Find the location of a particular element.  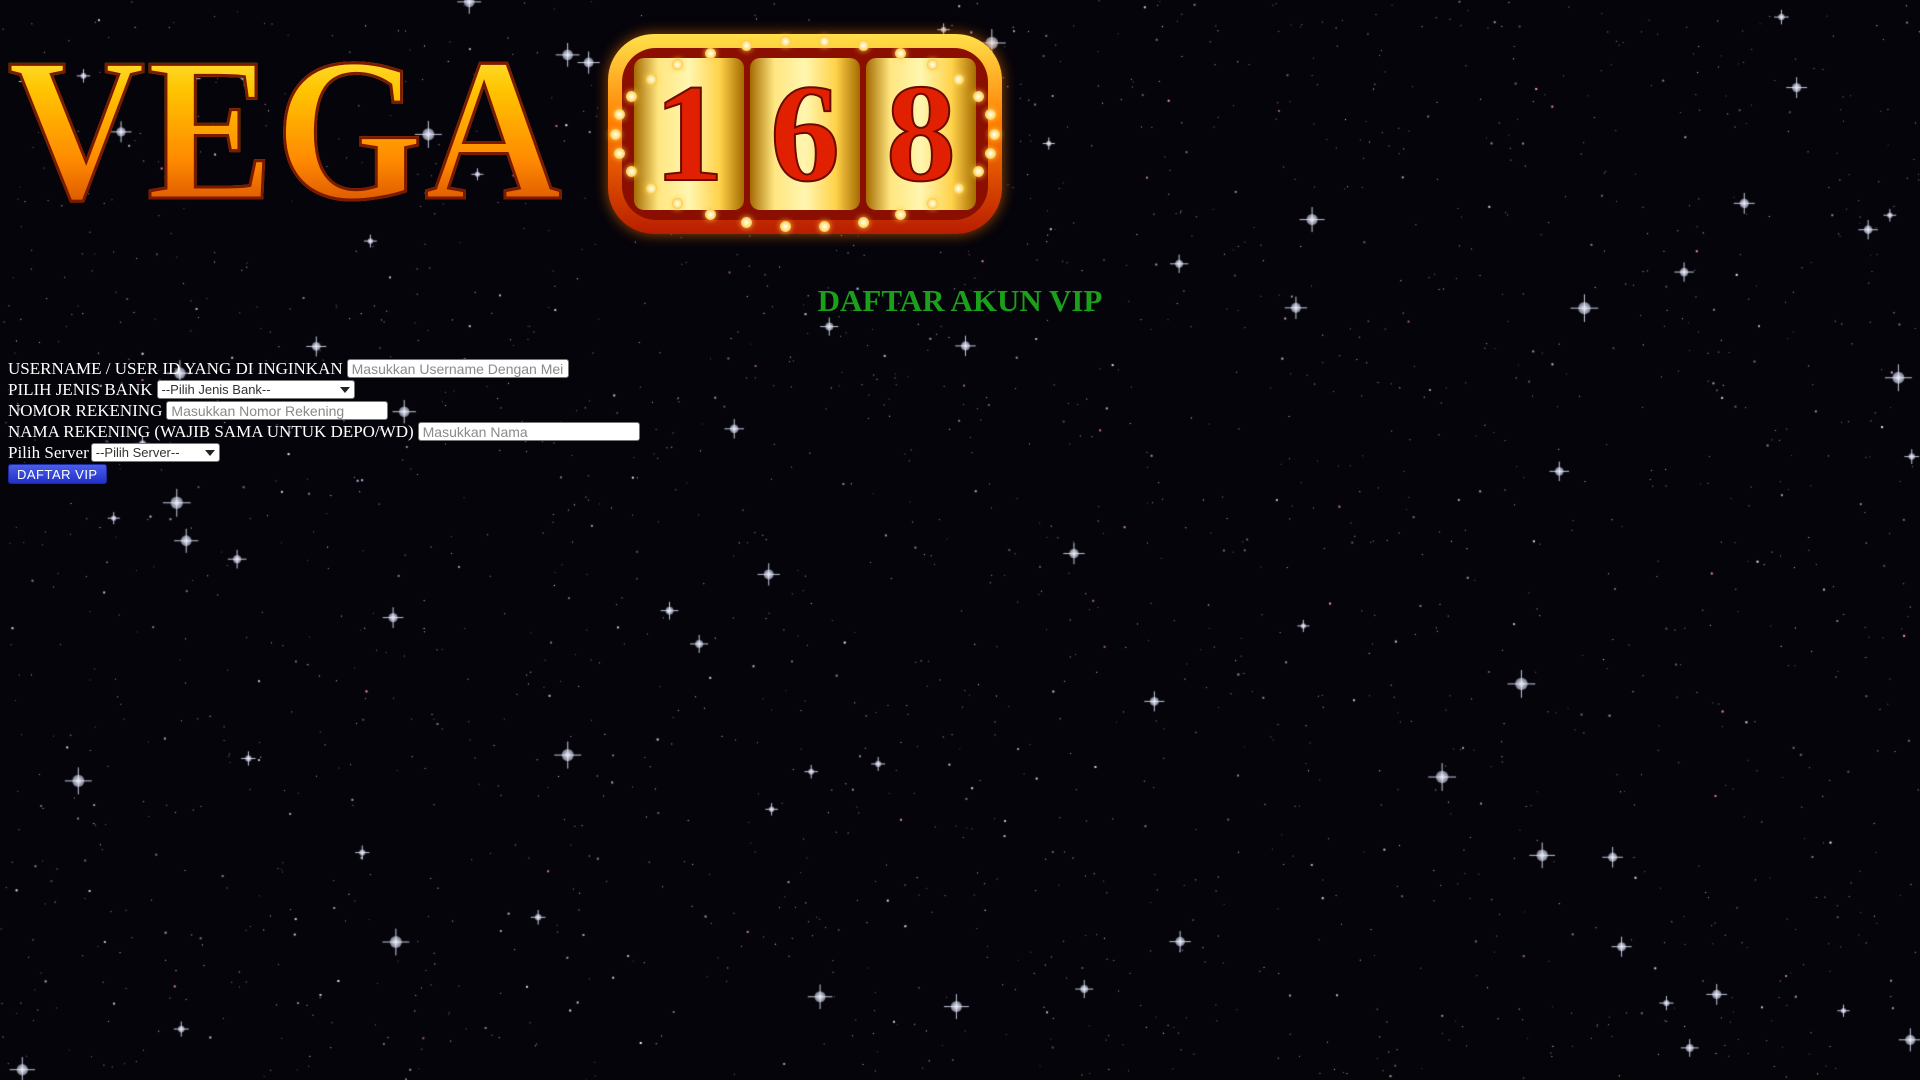

vega168-logo: VEGA 1 6 8 is located at coordinates (507, 130).